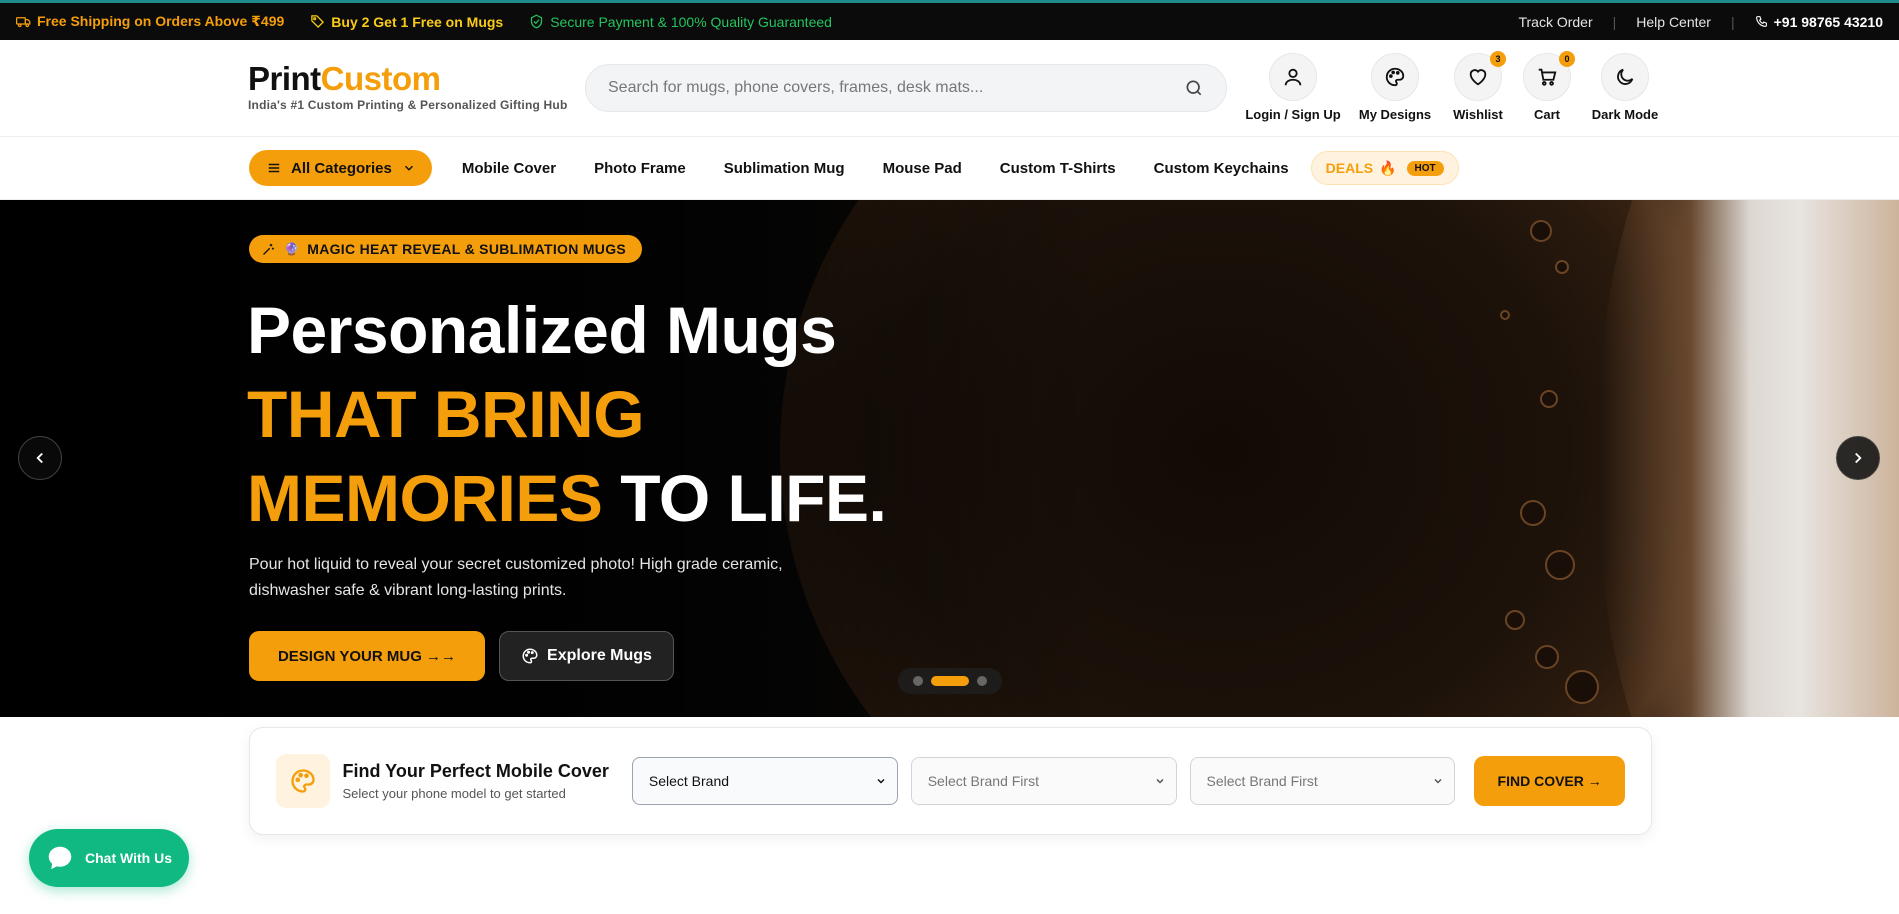  I want to click on cart-label: Cart, so click(1546, 114).